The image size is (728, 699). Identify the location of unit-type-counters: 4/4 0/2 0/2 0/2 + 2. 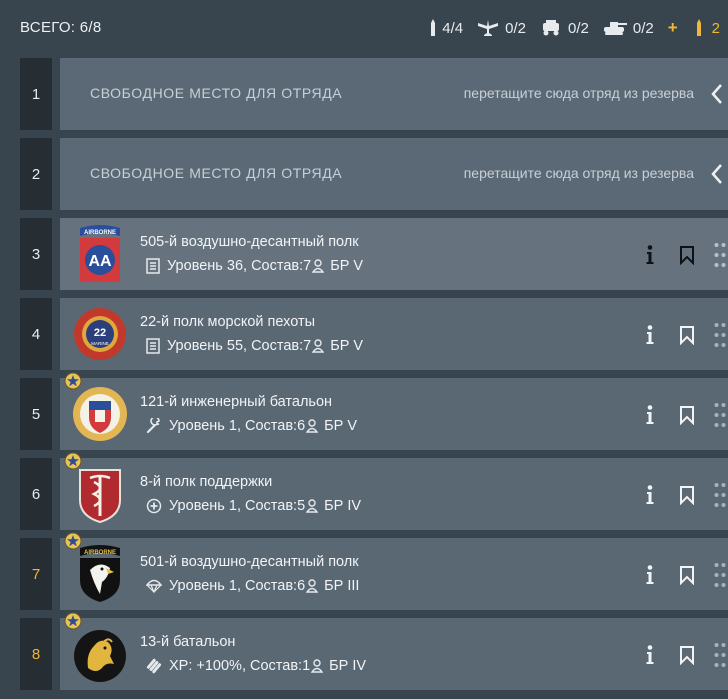
(568, 28).